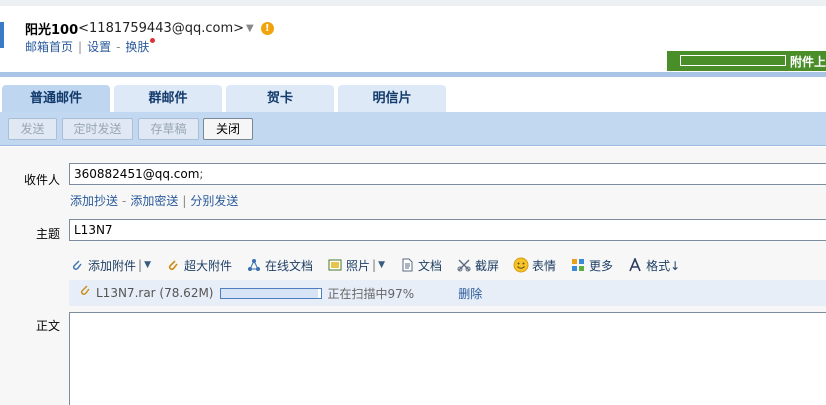 The width and height of the screenshot is (826, 405). Describe the element at coordinates (447, 174) in the screenshot. I see `recipient-input: 360882451@qq.com;` at that location.